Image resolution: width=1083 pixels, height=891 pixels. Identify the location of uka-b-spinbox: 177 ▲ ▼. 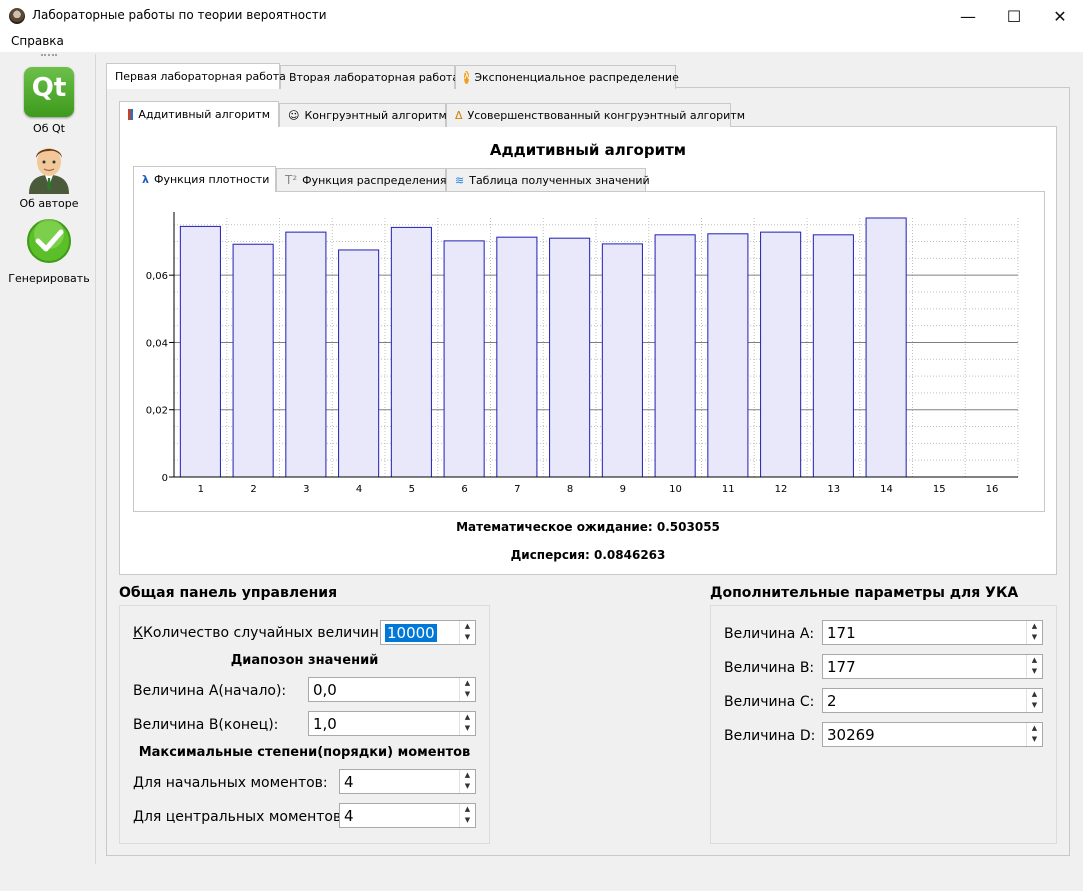
(932, 666).